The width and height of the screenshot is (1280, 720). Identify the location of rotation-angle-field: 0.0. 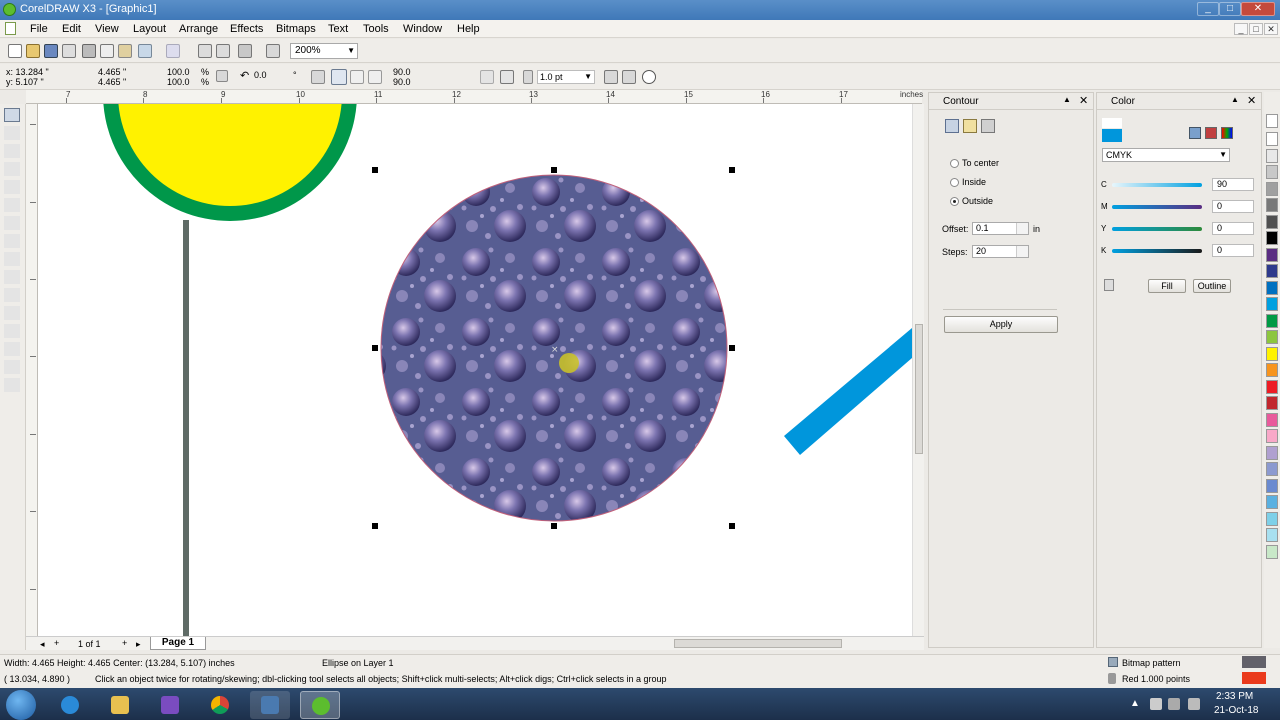
(271, 77).